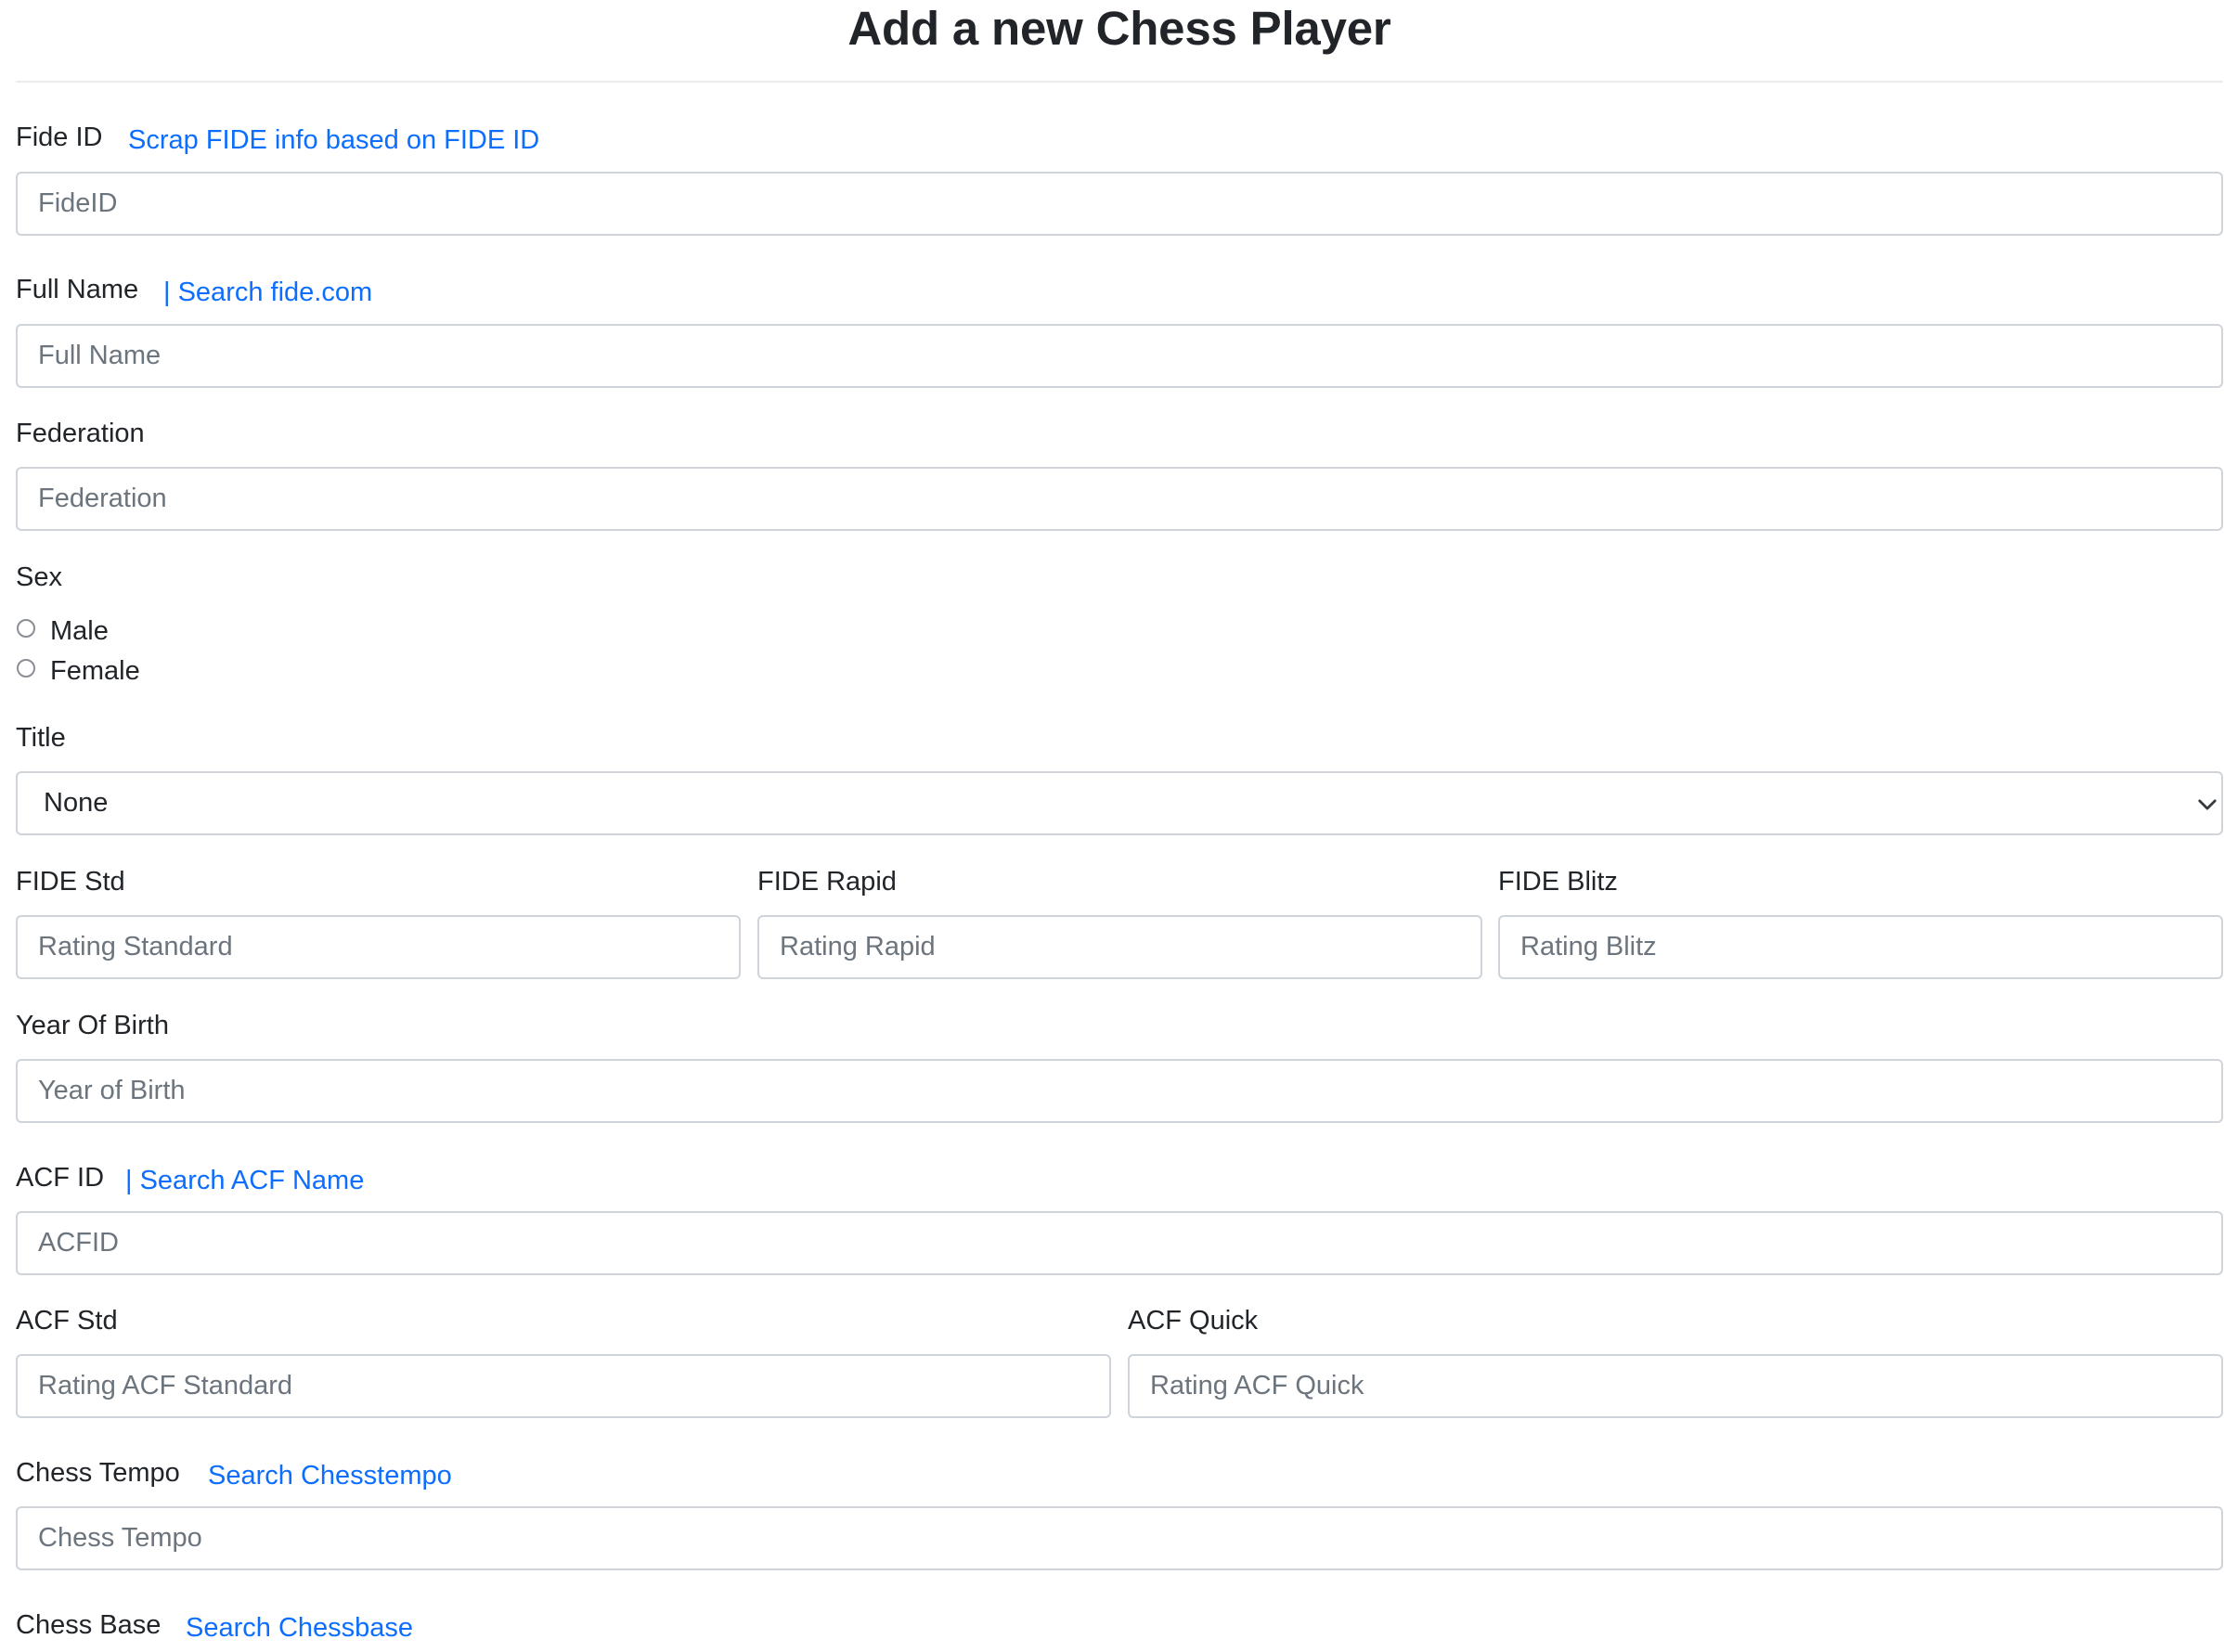 The width and height of the screenshot is (2224, 1652). Describe the element at coordinates (1119, 1538) in the screenshot. I see `chess-tempo-input` at that location.